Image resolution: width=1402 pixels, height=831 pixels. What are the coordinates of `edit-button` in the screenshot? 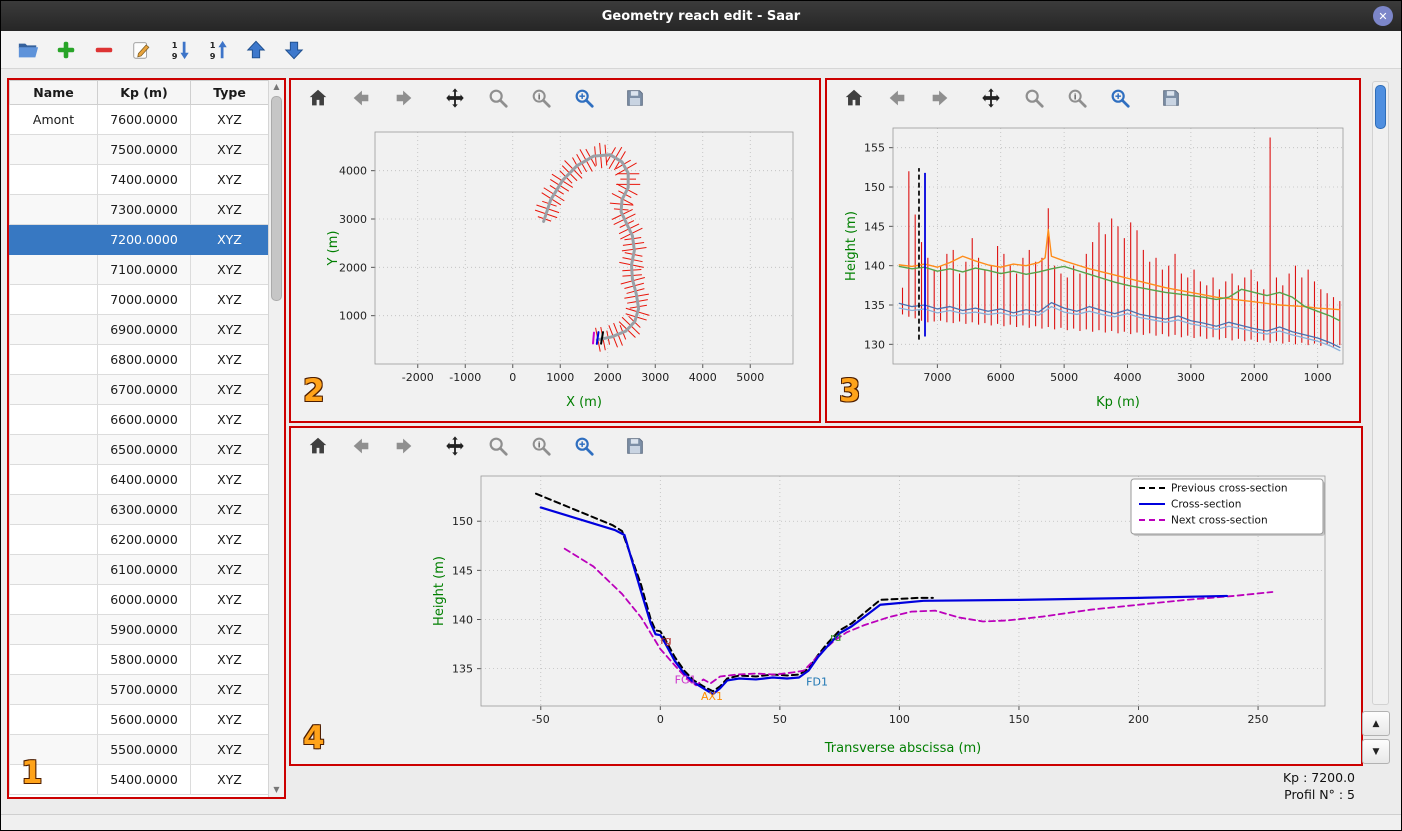 It's located at (142, 50).